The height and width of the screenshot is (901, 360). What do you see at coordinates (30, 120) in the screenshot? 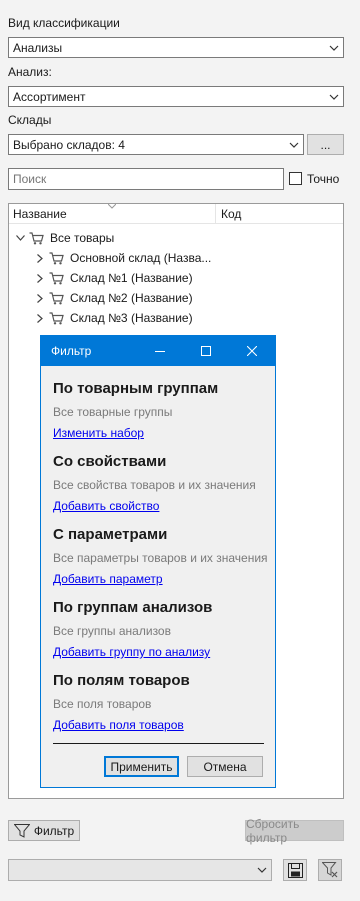
I see `warehouses-label: Склады` at bounding box center [30, 120].